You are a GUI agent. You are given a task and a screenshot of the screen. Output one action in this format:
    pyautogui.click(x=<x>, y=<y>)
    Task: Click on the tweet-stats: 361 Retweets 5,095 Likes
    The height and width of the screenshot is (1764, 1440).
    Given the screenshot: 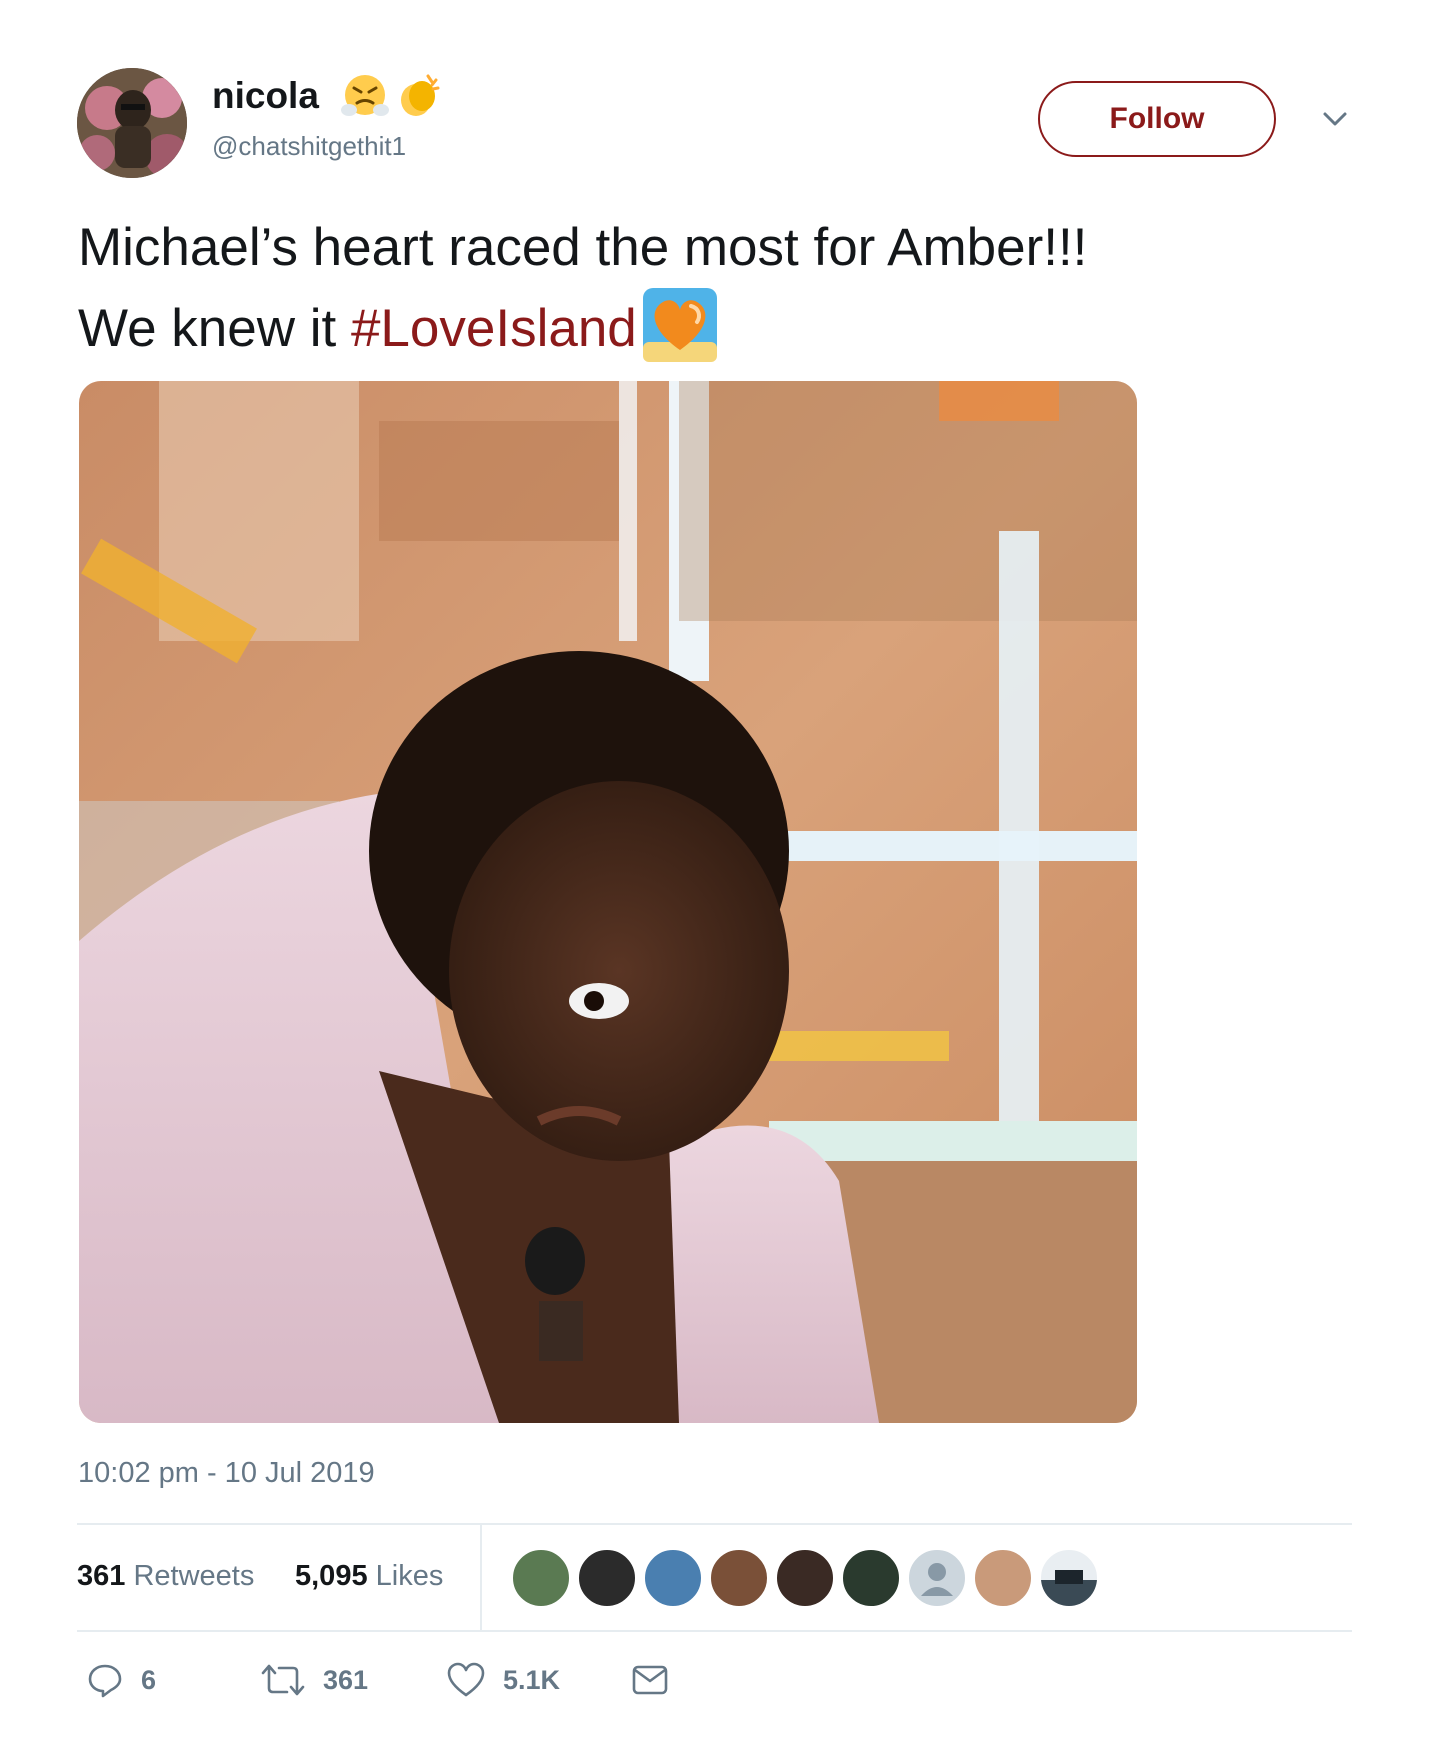 What is the action you would take?
    pyautogui.click(x=714, y=1577)
    